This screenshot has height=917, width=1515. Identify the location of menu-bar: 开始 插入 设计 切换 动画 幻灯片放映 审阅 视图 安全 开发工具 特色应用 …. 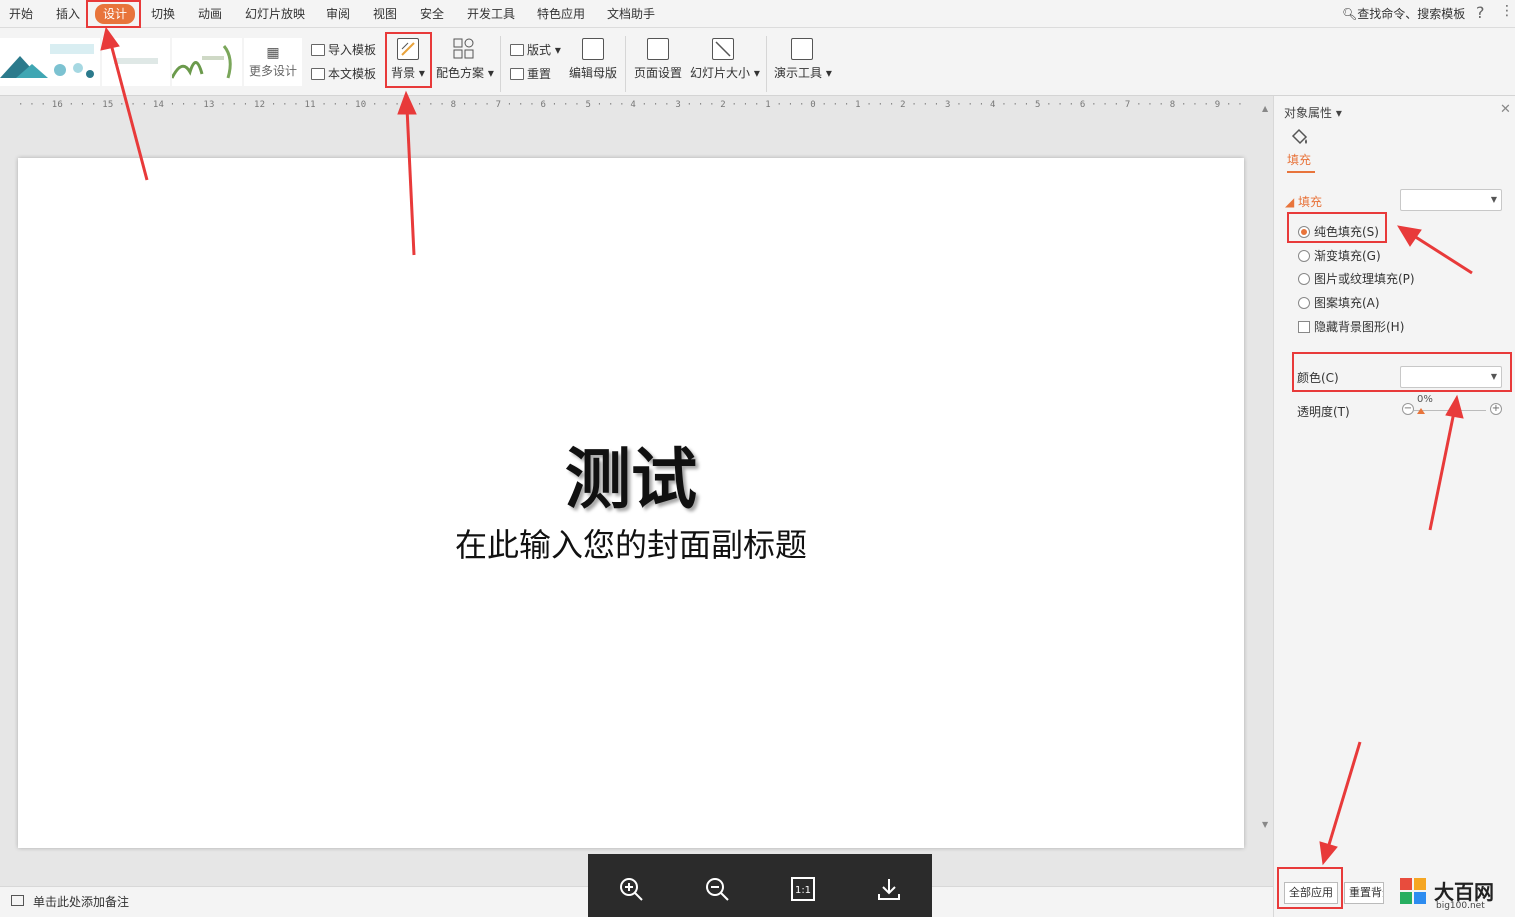
(757, 14).